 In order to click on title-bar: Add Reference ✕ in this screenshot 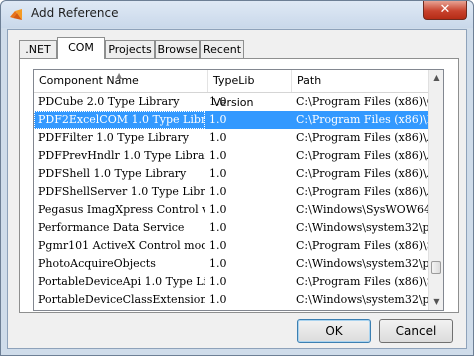, I will do `click(237, 14)`.